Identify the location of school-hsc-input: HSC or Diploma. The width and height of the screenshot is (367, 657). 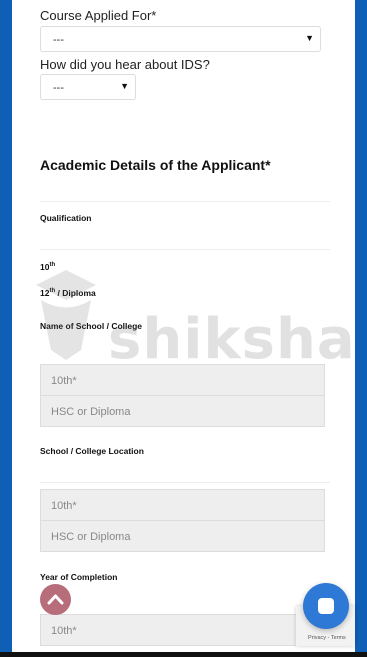
(182, 411).